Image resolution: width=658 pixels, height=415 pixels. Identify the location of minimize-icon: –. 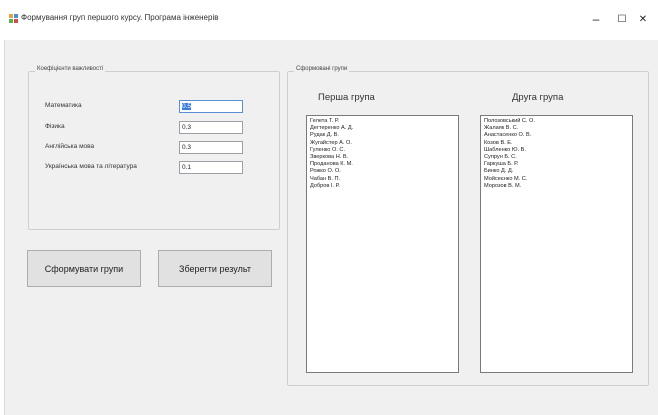
(596, 19).